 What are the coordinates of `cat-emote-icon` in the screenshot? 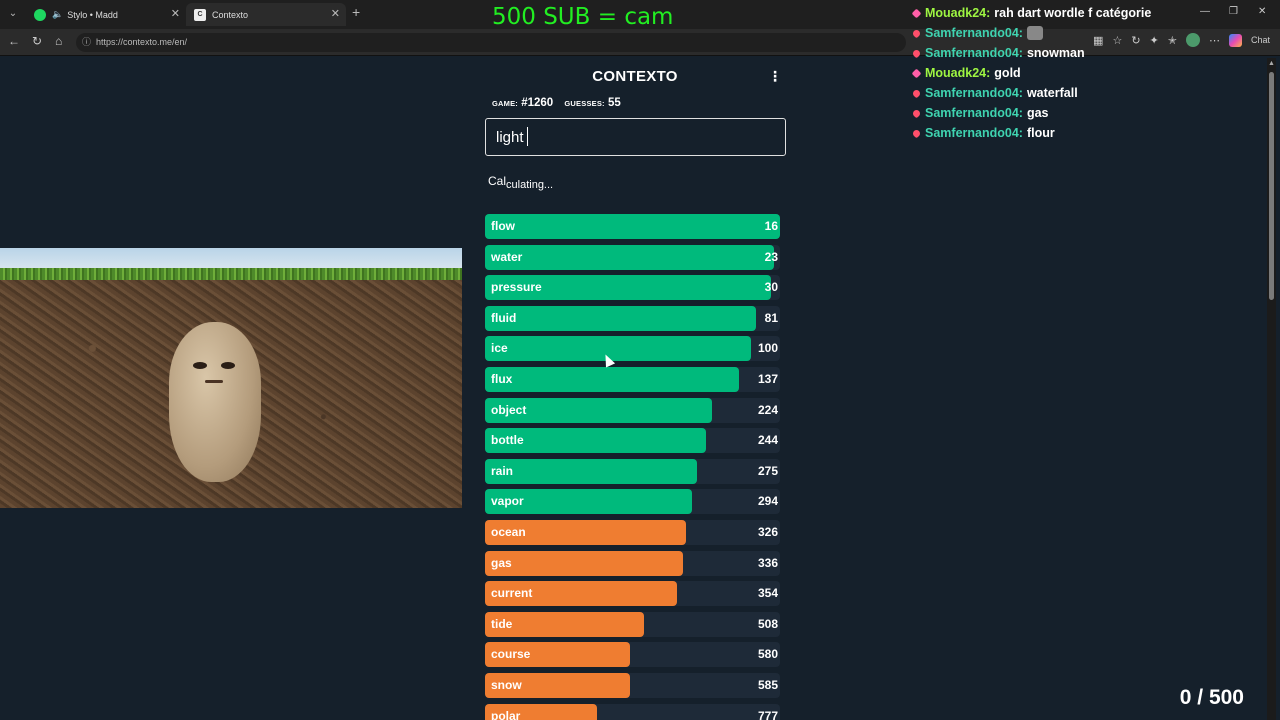 It's located at (1034, 33).